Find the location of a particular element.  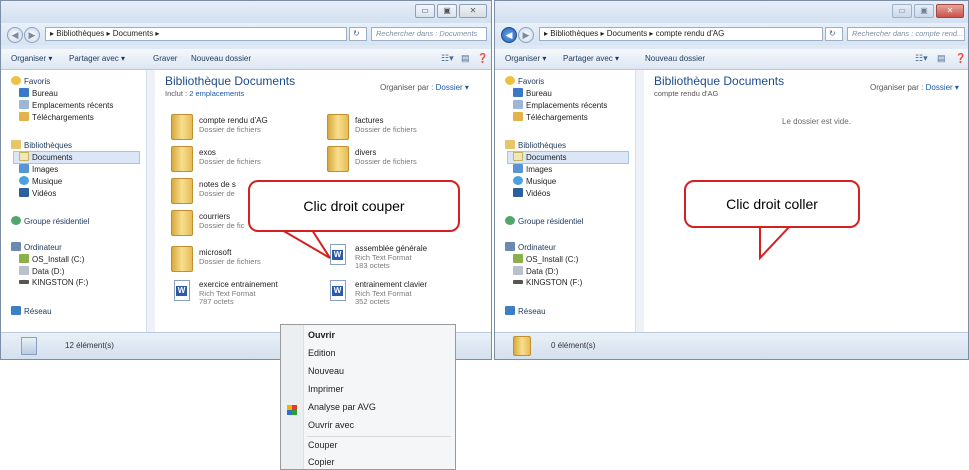

menu-item-edit: Edition is located at coordinates (322, 353).